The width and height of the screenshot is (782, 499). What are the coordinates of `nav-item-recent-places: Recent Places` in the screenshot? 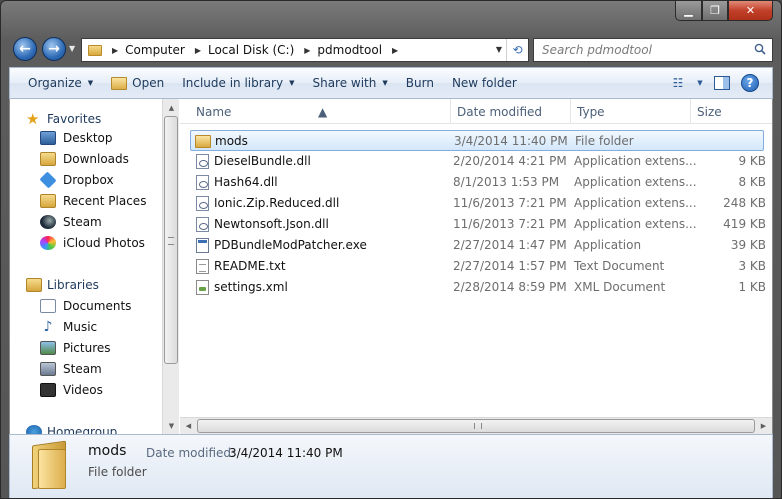 It's located at (93, 201).